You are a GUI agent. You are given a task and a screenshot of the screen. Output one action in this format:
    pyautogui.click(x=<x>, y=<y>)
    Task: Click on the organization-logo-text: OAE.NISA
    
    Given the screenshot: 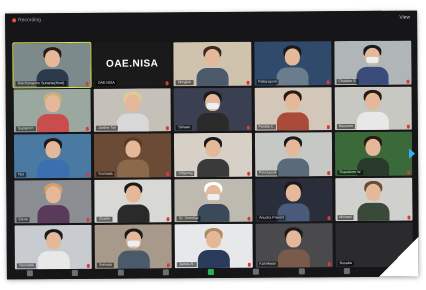 What is the action you would take?
    pyautogui.click(x=132, y=64)
    